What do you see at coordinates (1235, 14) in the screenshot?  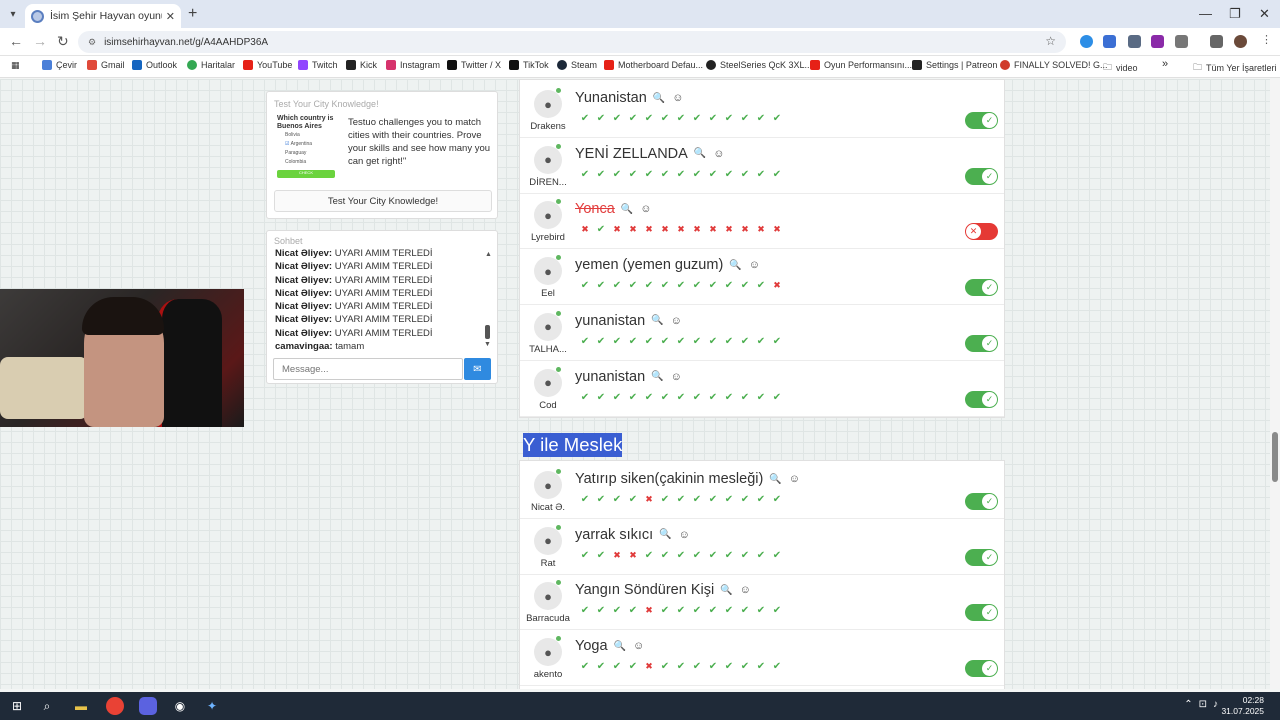 I see `restore-icon: ❐` at bounding box center [1235, 14].